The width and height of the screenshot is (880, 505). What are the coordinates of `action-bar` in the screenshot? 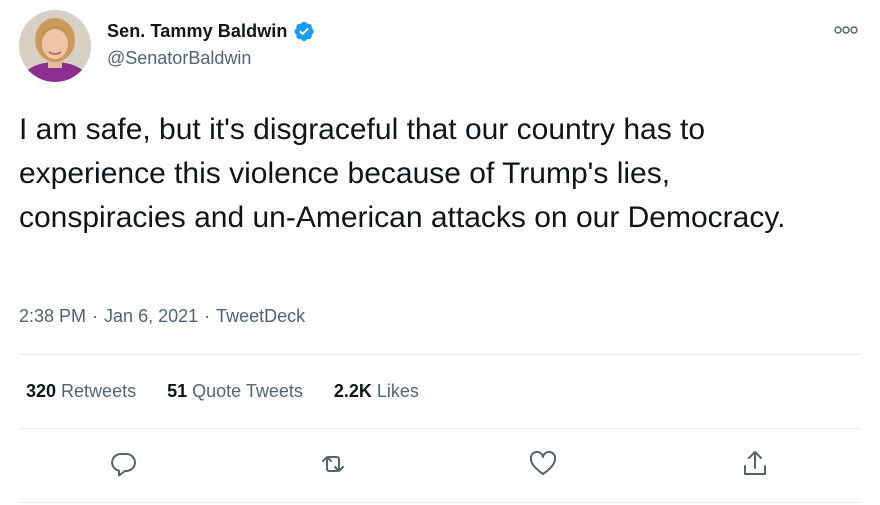 It's located at (440, 466).